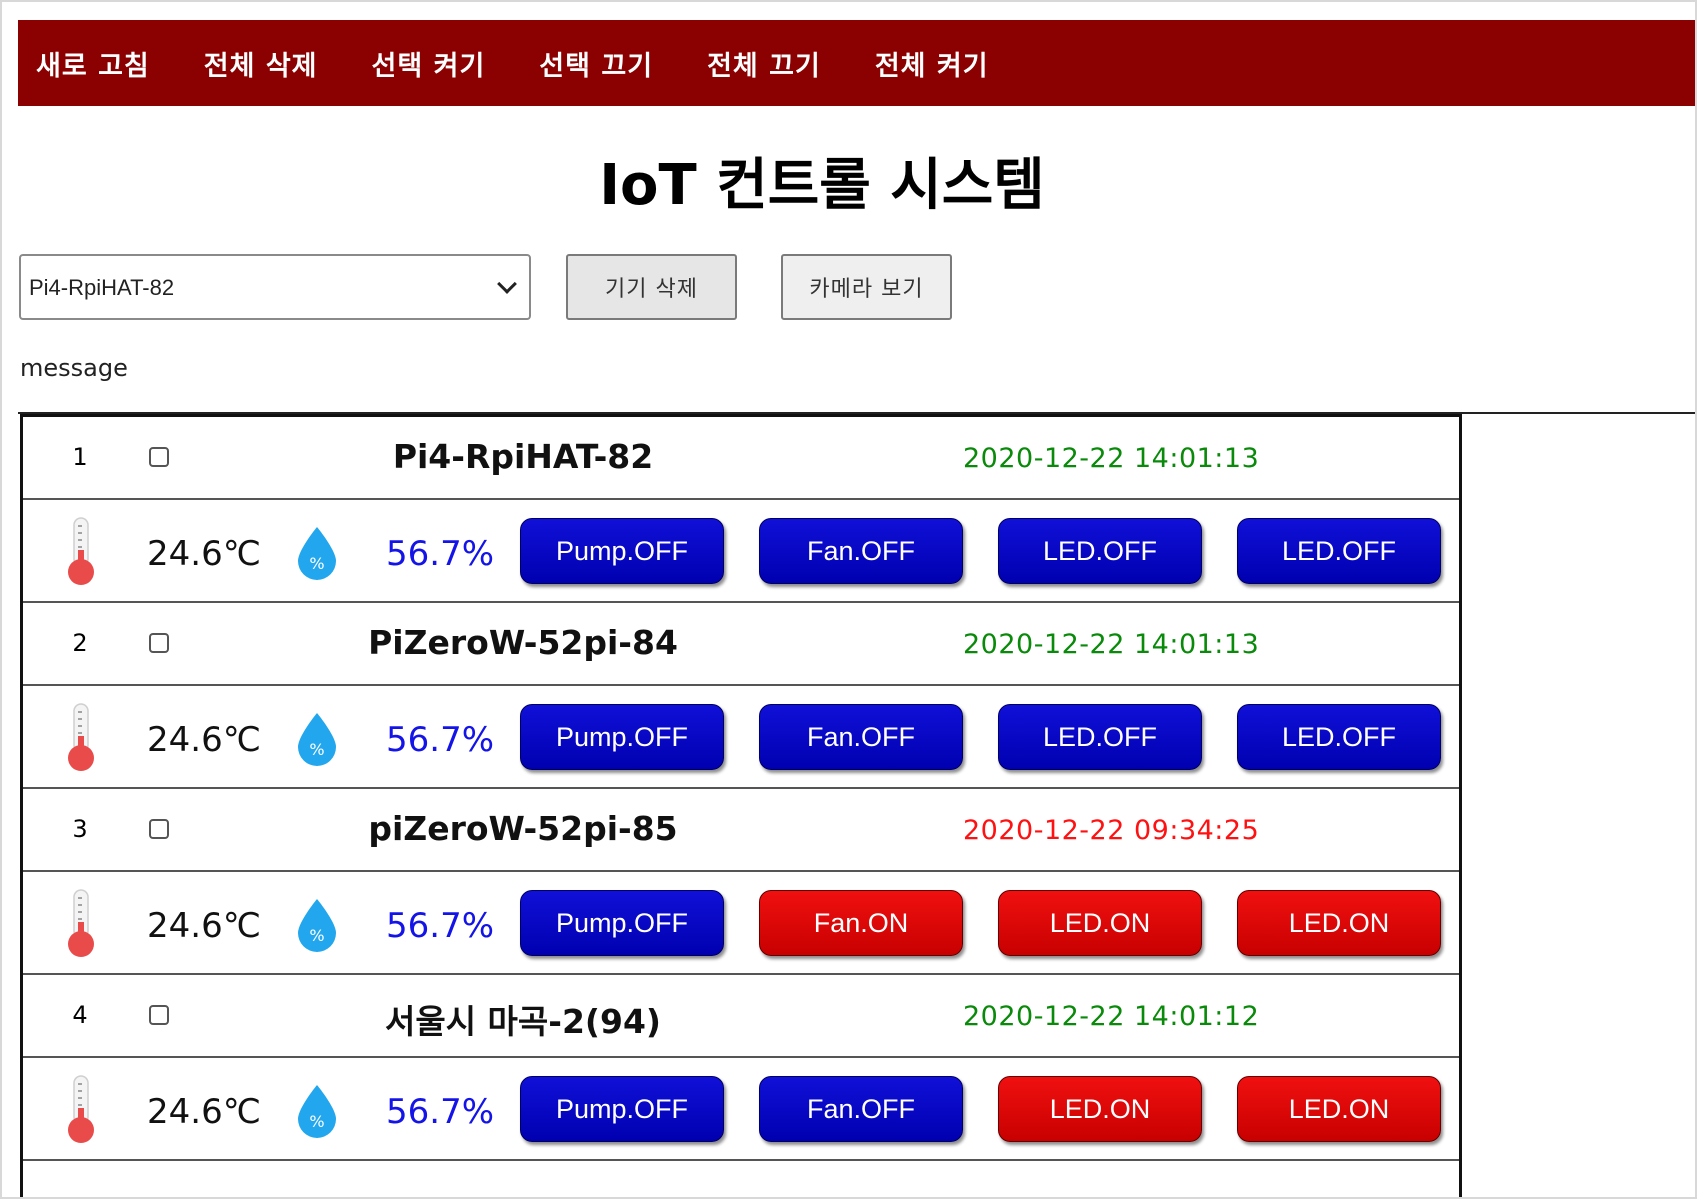  I want to click on device-header-row: 2 PiZeroW-52pi-84 2020-12-22 14:01:13, so click(741, 644).